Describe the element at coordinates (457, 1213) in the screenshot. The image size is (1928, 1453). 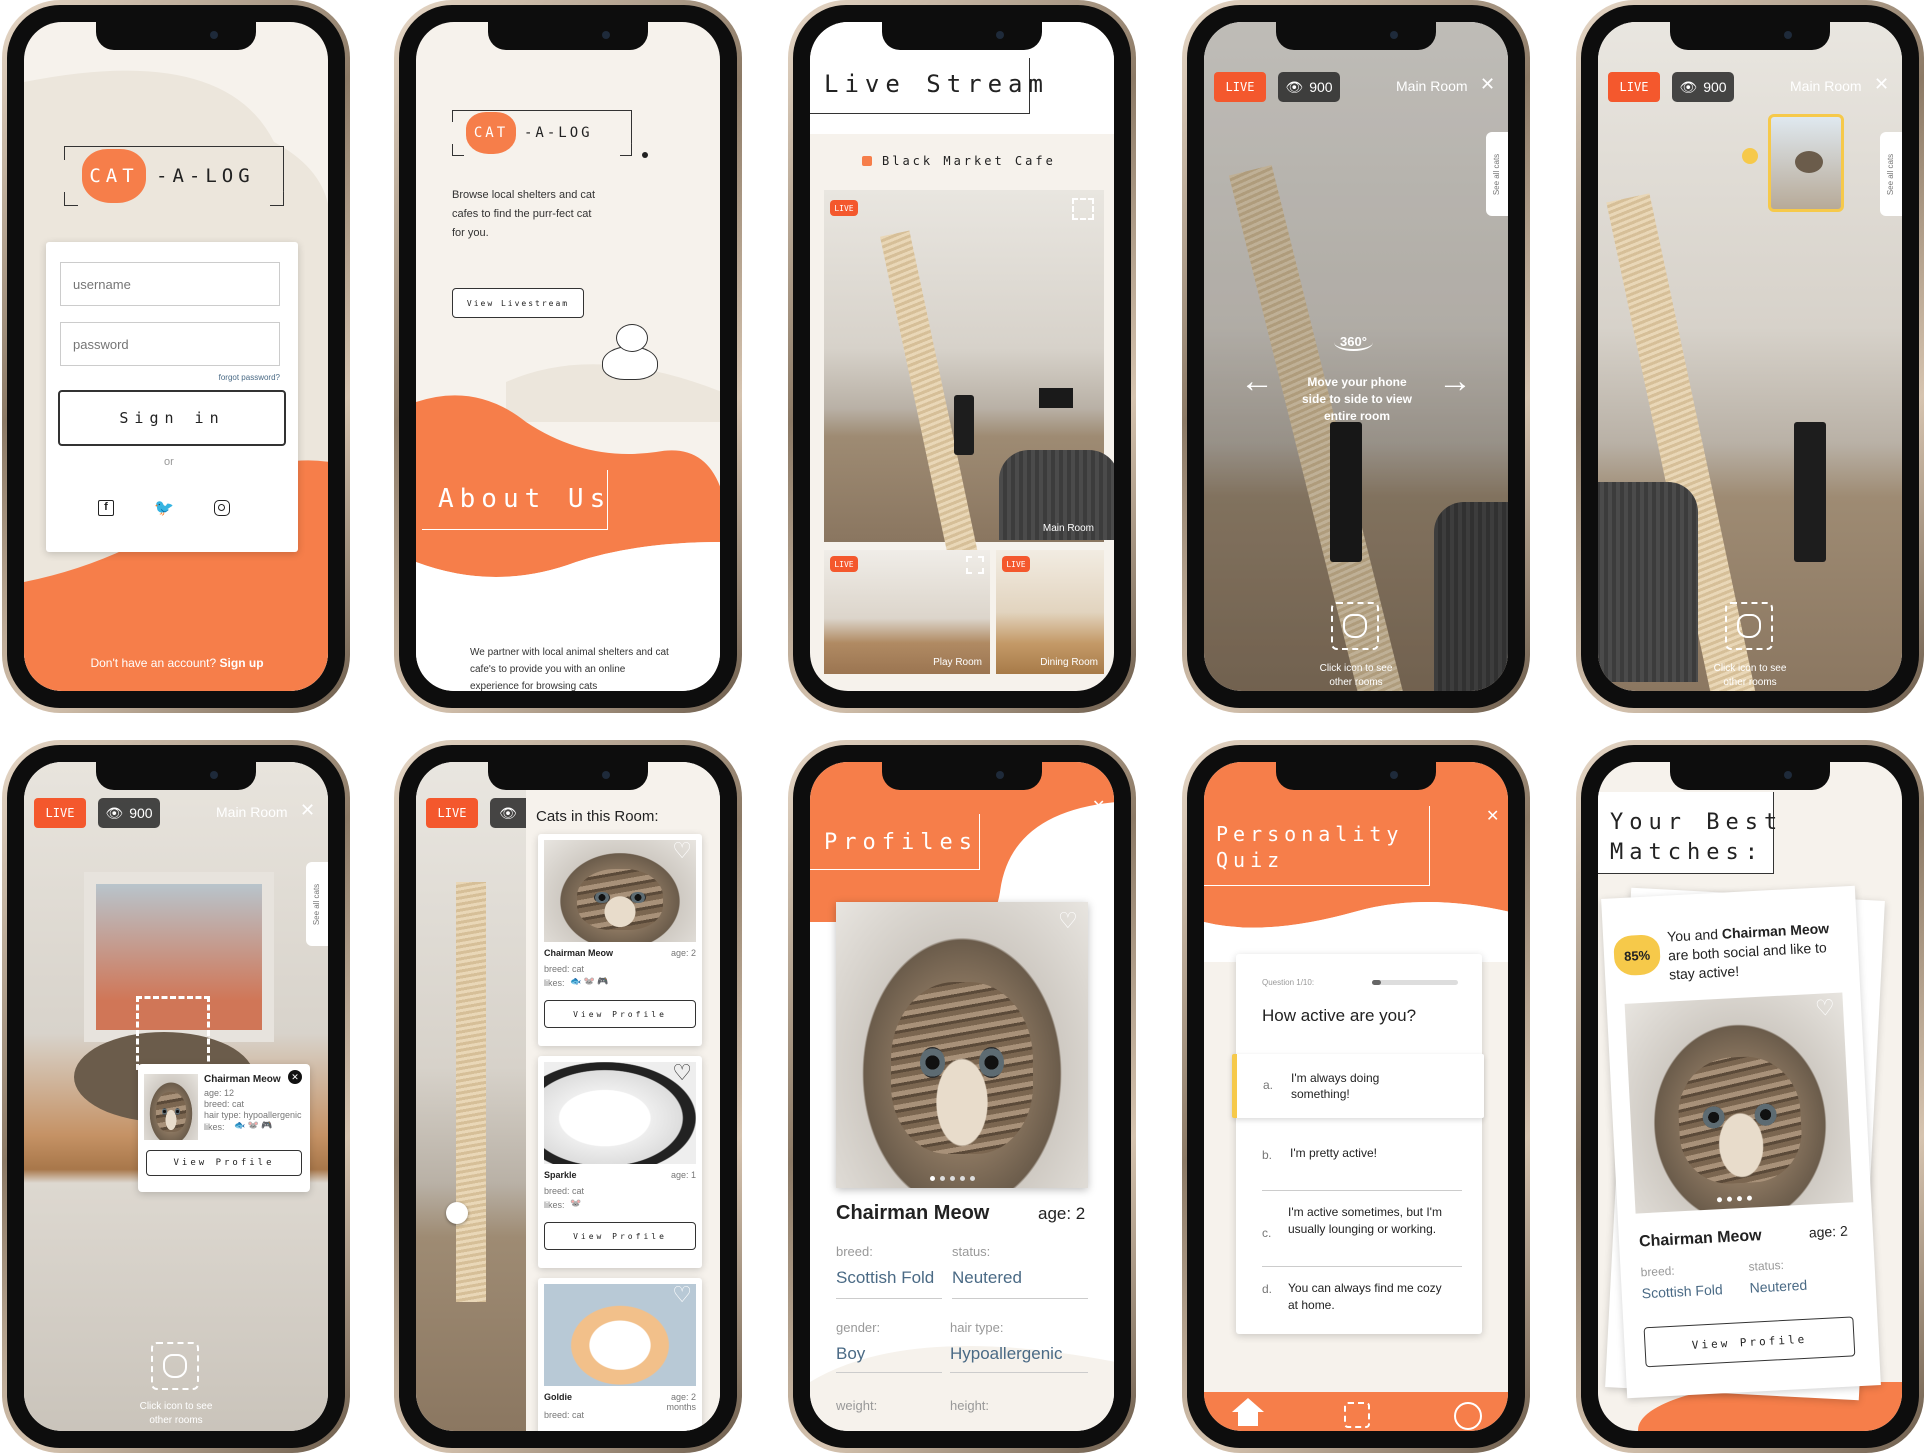
I see `scroll-handle` at that location.